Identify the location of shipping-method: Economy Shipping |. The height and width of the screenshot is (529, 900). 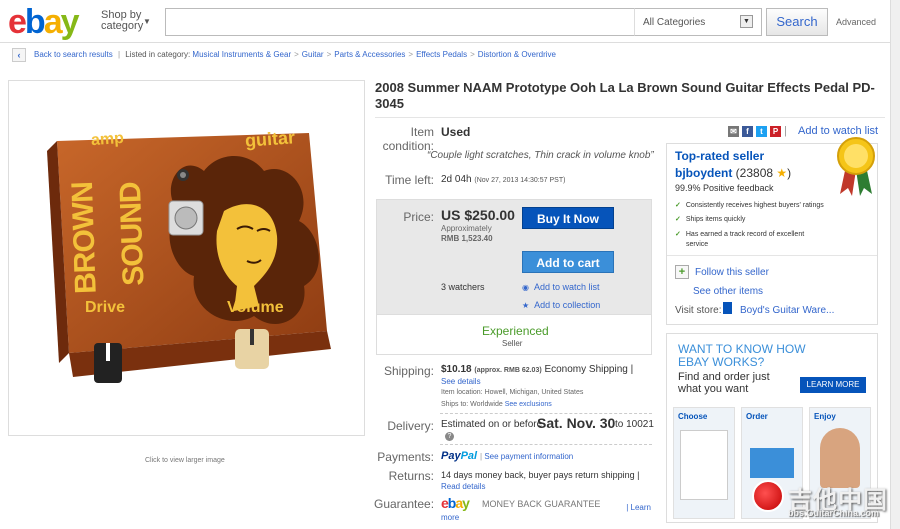
(589, 369).